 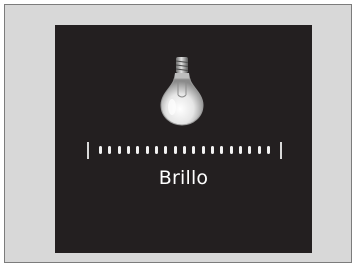 I want to click on brightness-level-bar, so click(x=184, y=151).